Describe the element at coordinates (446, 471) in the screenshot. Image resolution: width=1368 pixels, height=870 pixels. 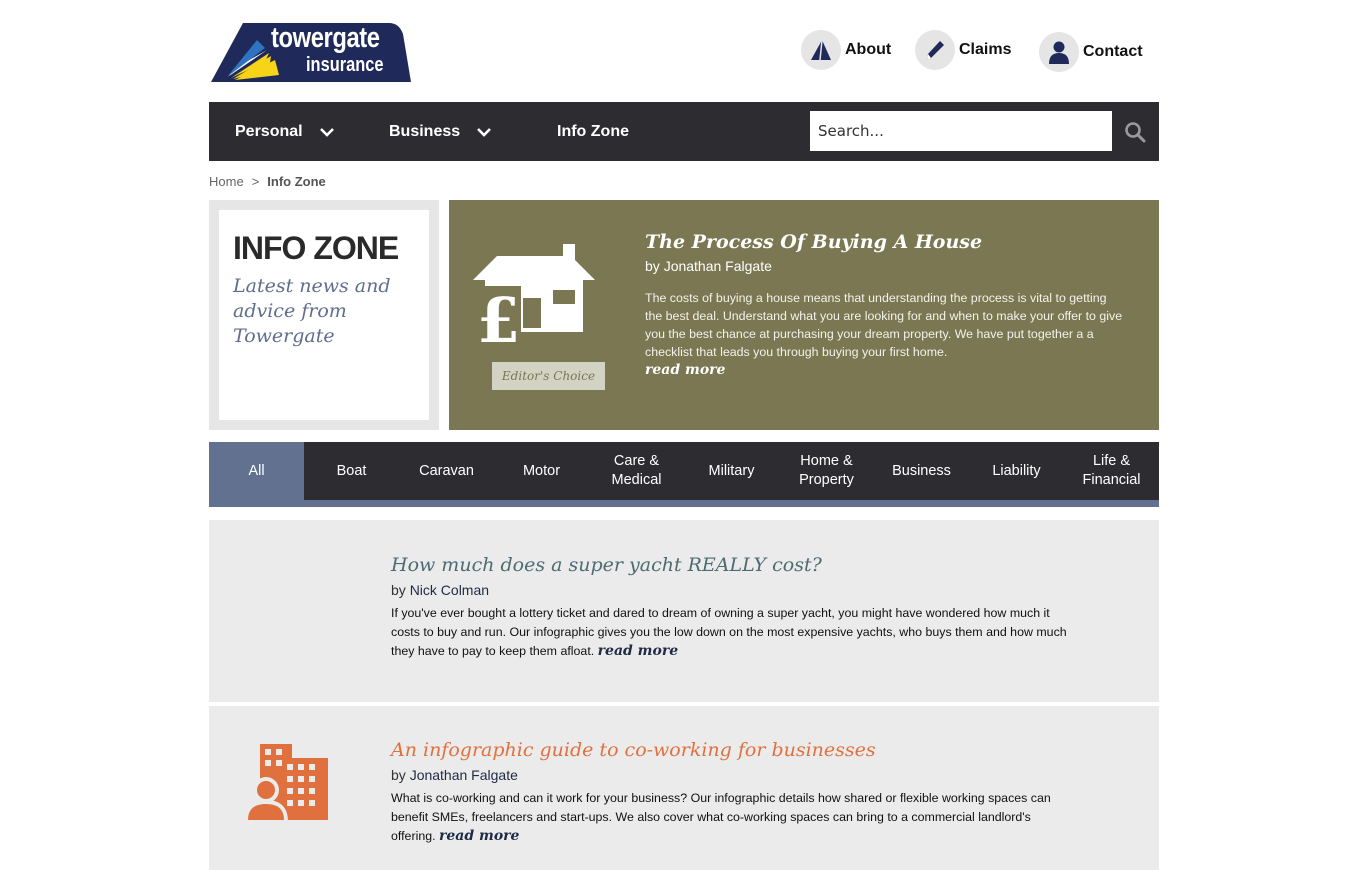
I see `tab-caravan: Caravan` at that location.